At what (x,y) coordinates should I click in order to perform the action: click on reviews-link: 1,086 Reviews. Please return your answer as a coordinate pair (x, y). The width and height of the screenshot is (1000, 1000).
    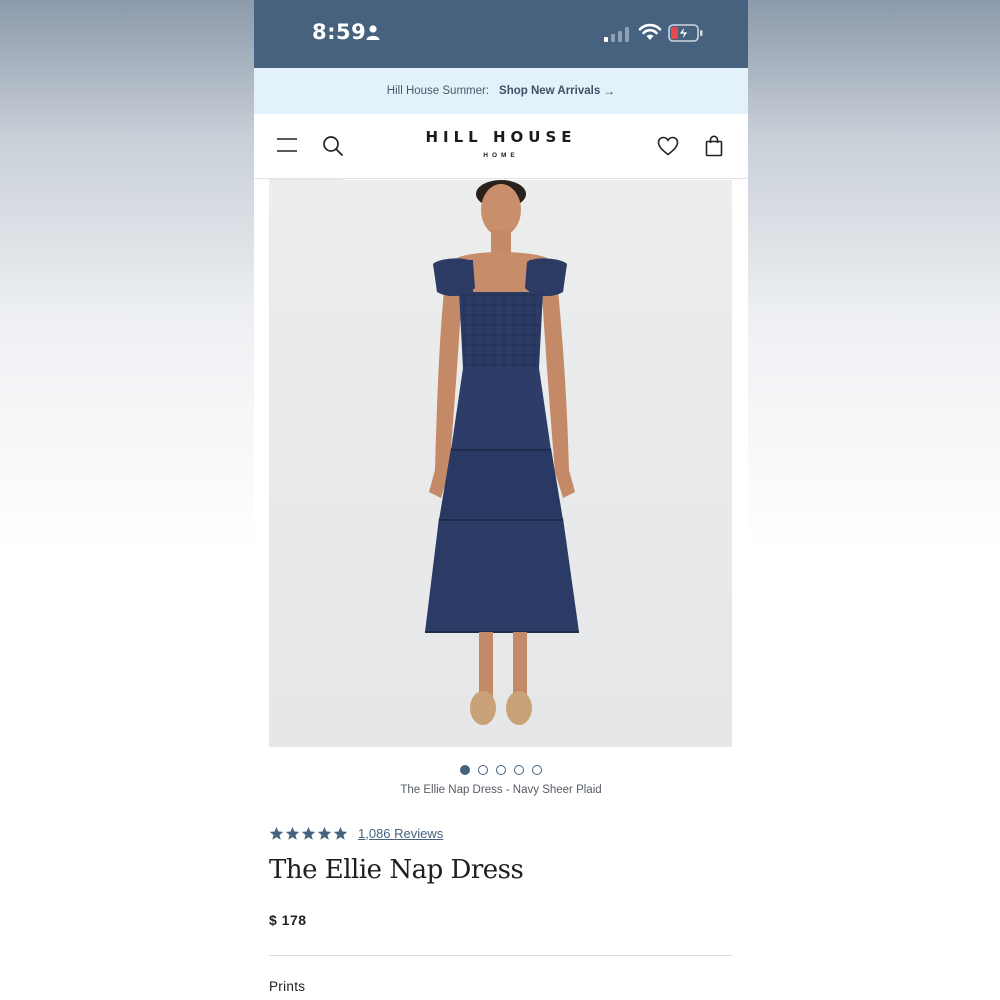
    Looking at the image, I should click on (400, 833).